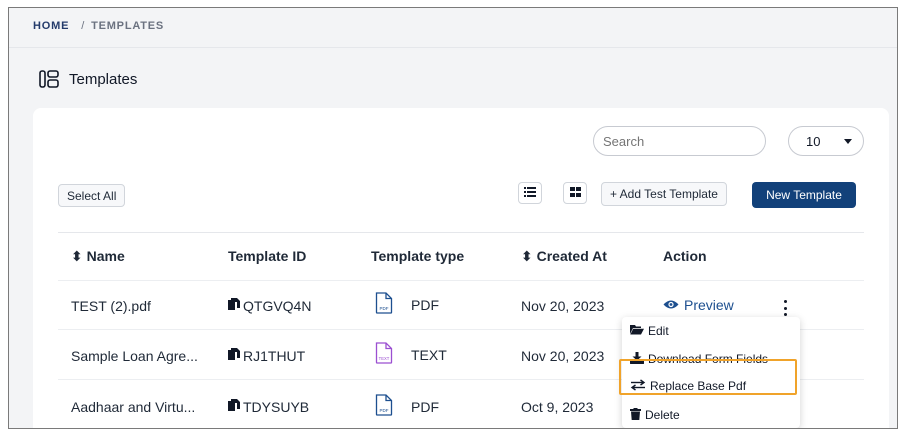 The image size is (907, 436). I want to click on row-1-created-at: Nov 20, 2023, so click(563, 306).